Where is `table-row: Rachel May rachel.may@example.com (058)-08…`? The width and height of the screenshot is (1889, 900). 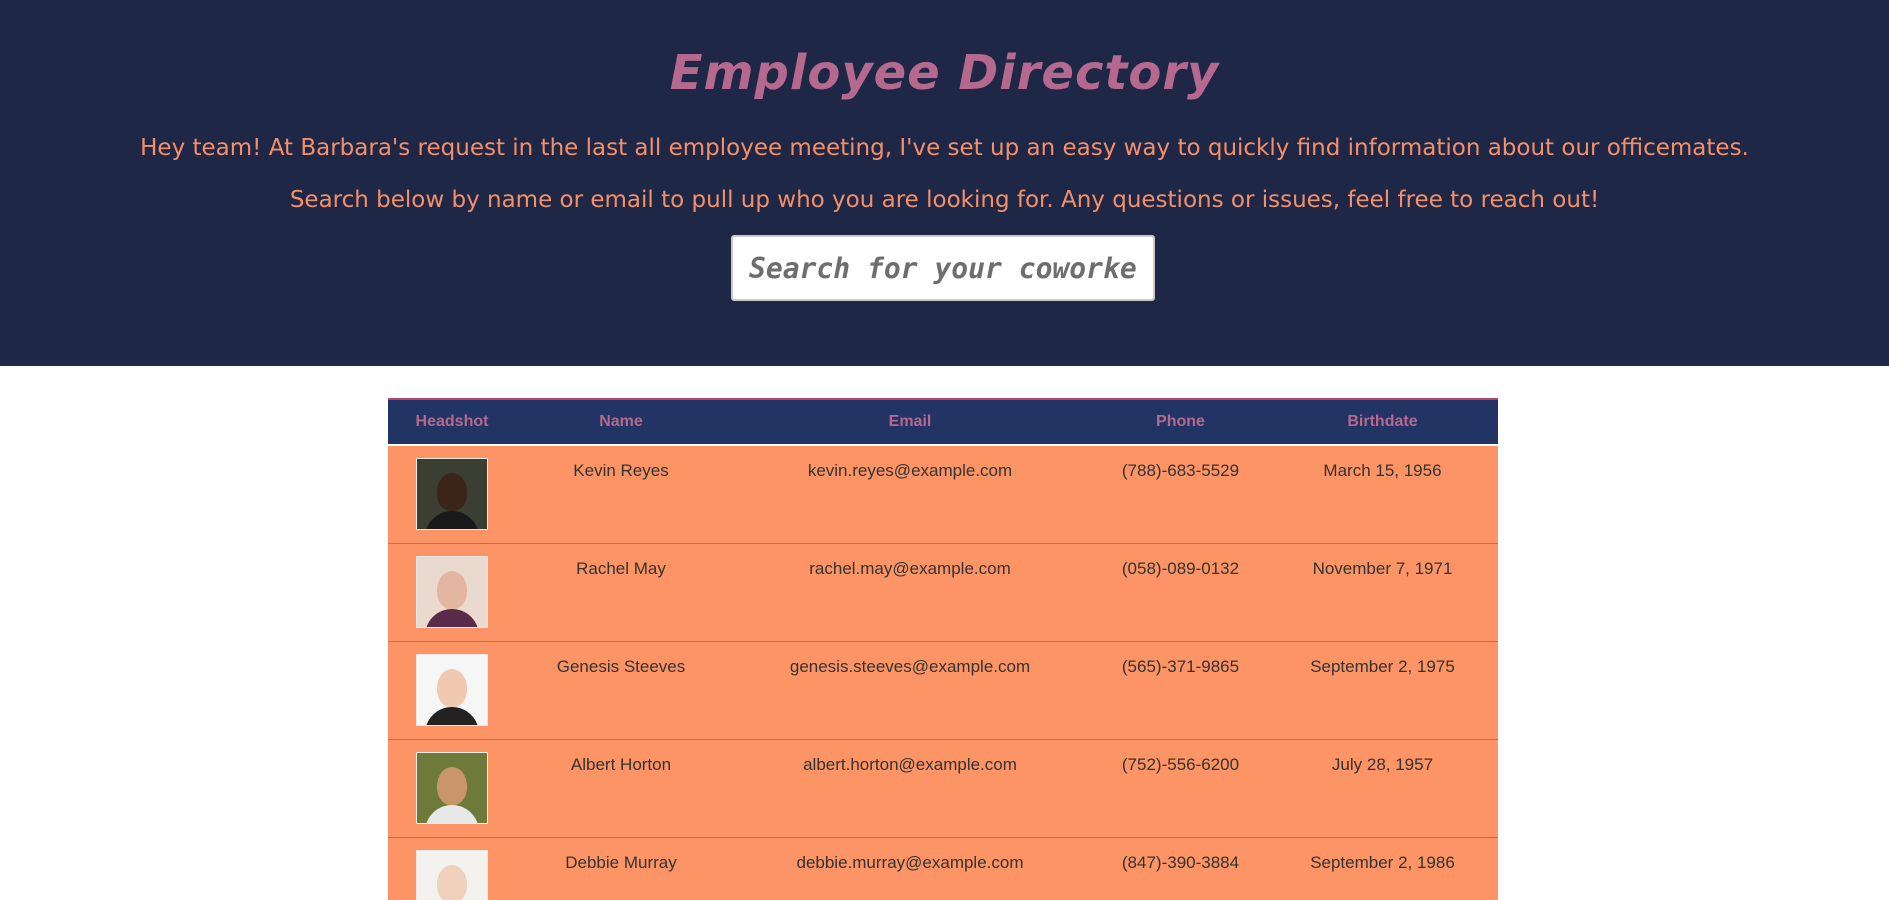
table-row: Rachel May rachel.may@example.com (058)-08… is located at coordinates (943, 593).